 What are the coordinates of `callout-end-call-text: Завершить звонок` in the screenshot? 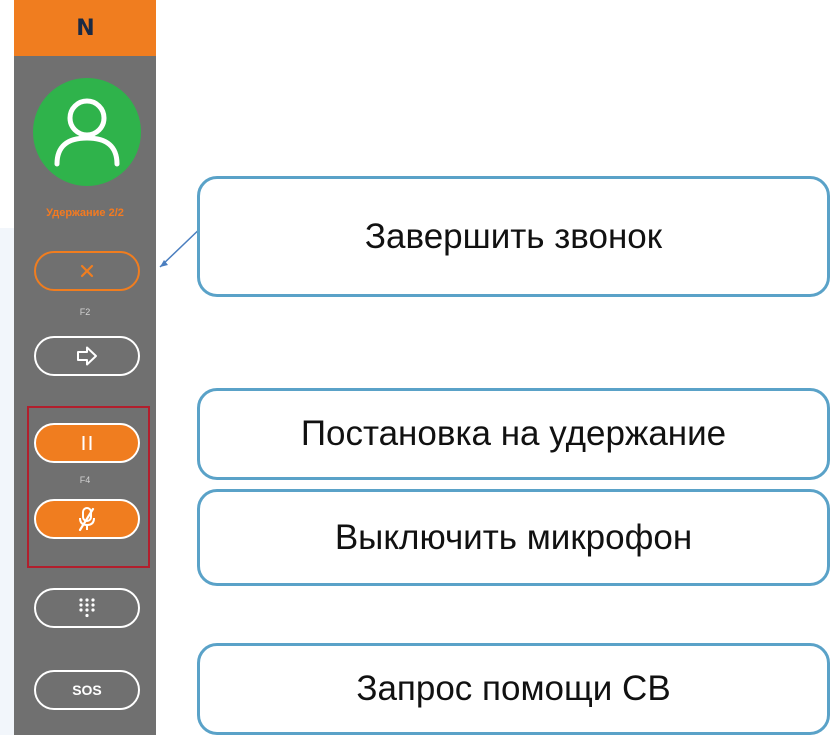 It's located at (513, 236).